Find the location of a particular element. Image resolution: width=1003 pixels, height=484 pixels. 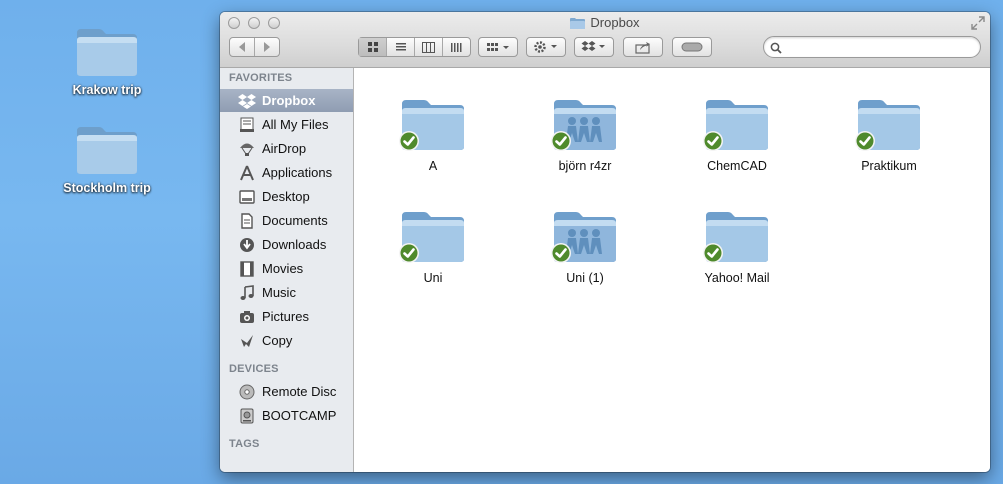

tag-icon is located at coordinates (692, 47).